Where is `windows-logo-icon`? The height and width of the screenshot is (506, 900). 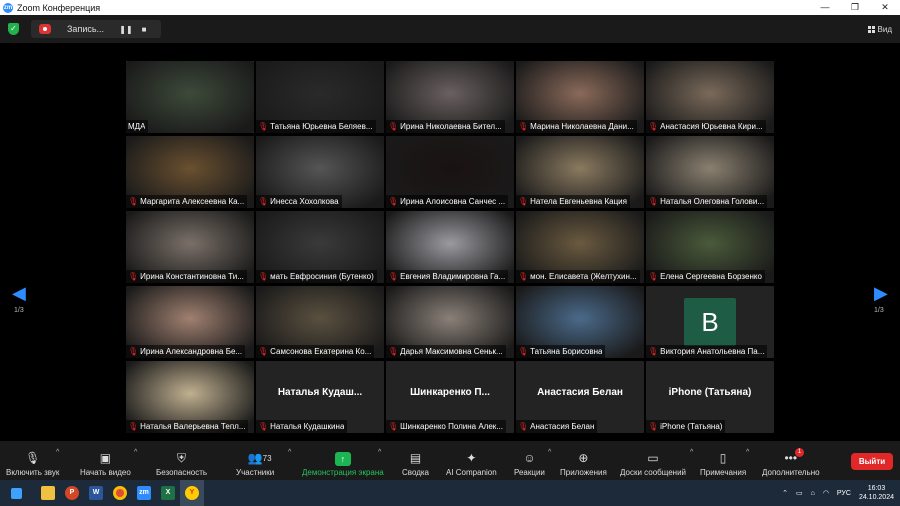 windows-logo-icon is located at coordinates (16, 493).